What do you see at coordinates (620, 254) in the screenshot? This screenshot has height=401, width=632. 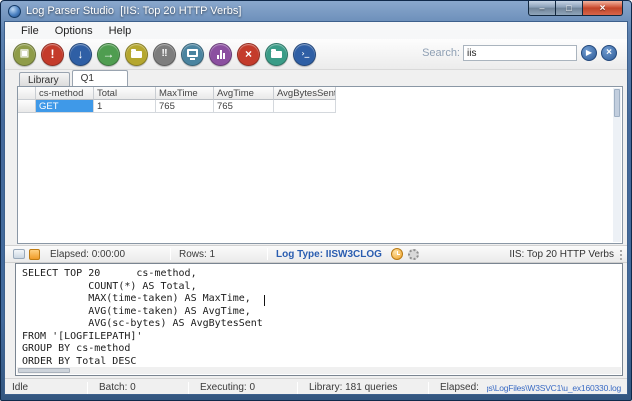 I see `resize-grip` at bounding box center [620, 254].